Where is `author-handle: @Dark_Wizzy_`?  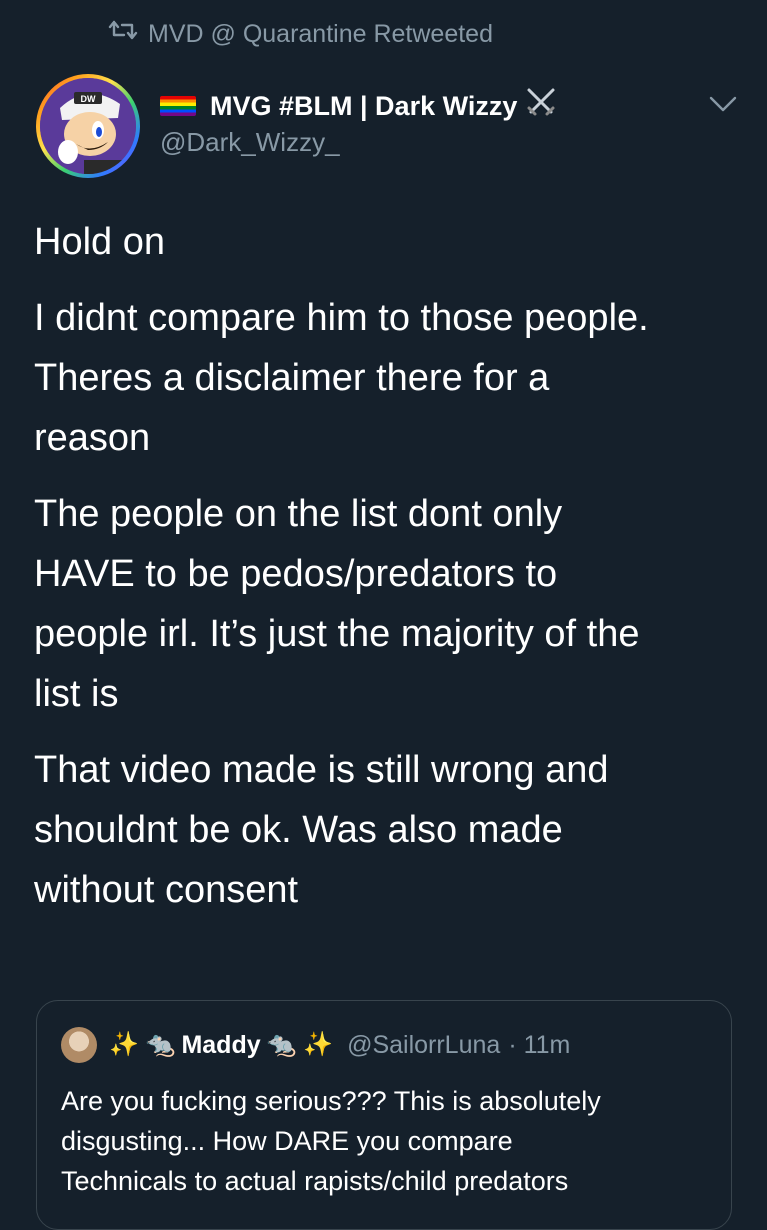
author-handle: @Dark_Wizzy_ is located at coordinates (250, 142).